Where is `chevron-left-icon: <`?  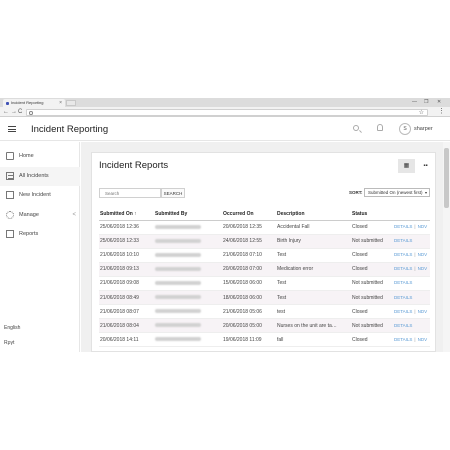
chevron-left-icon: < is located at coordinates (74, 215).